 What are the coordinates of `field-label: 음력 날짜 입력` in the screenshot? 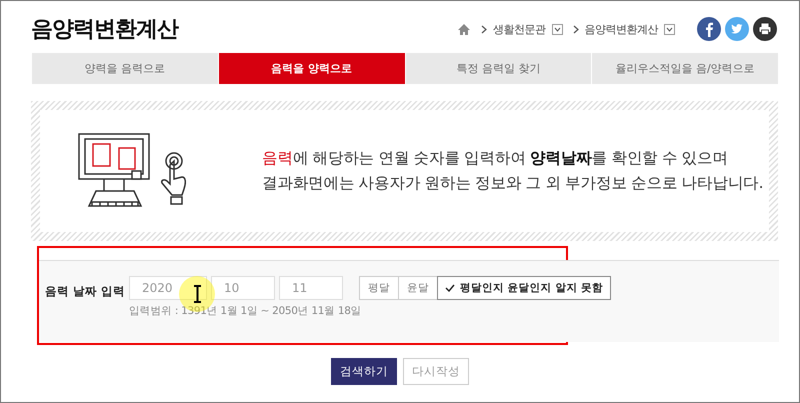 It's located at (85, 291).